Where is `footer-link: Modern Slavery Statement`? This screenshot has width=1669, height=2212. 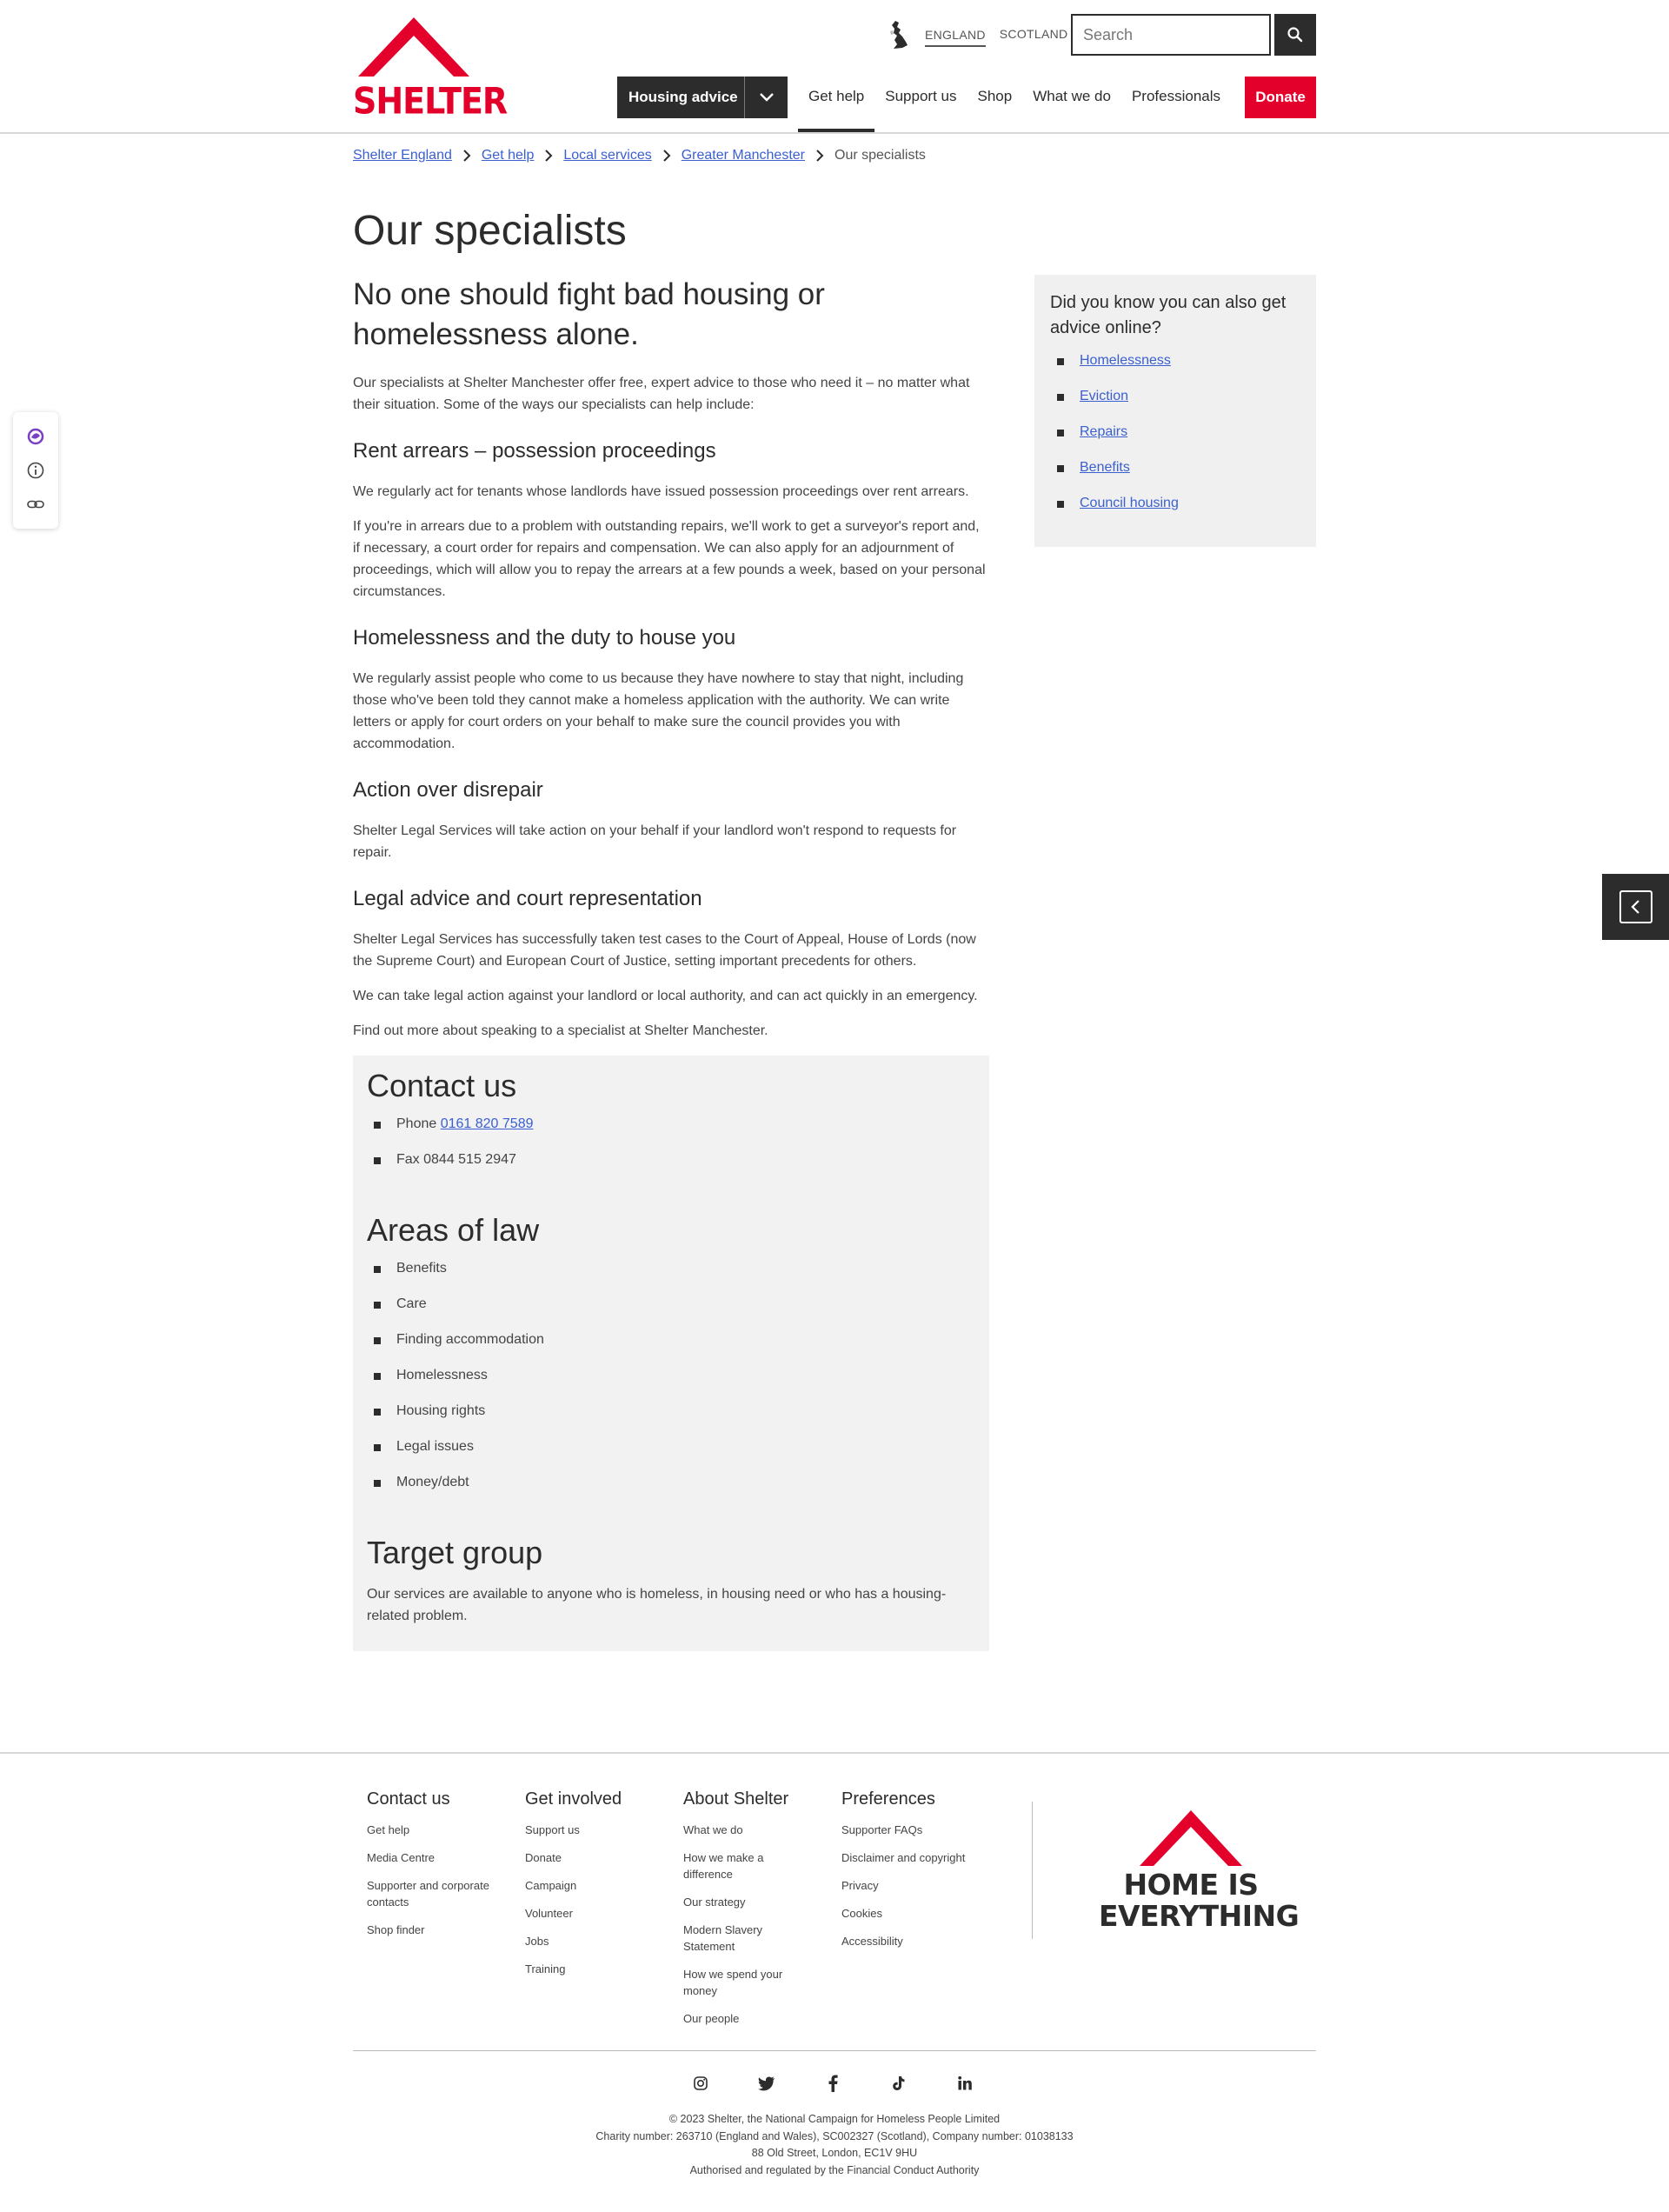
footer-link: Modern Slavery Statement is located at coordinates (748, 1938).